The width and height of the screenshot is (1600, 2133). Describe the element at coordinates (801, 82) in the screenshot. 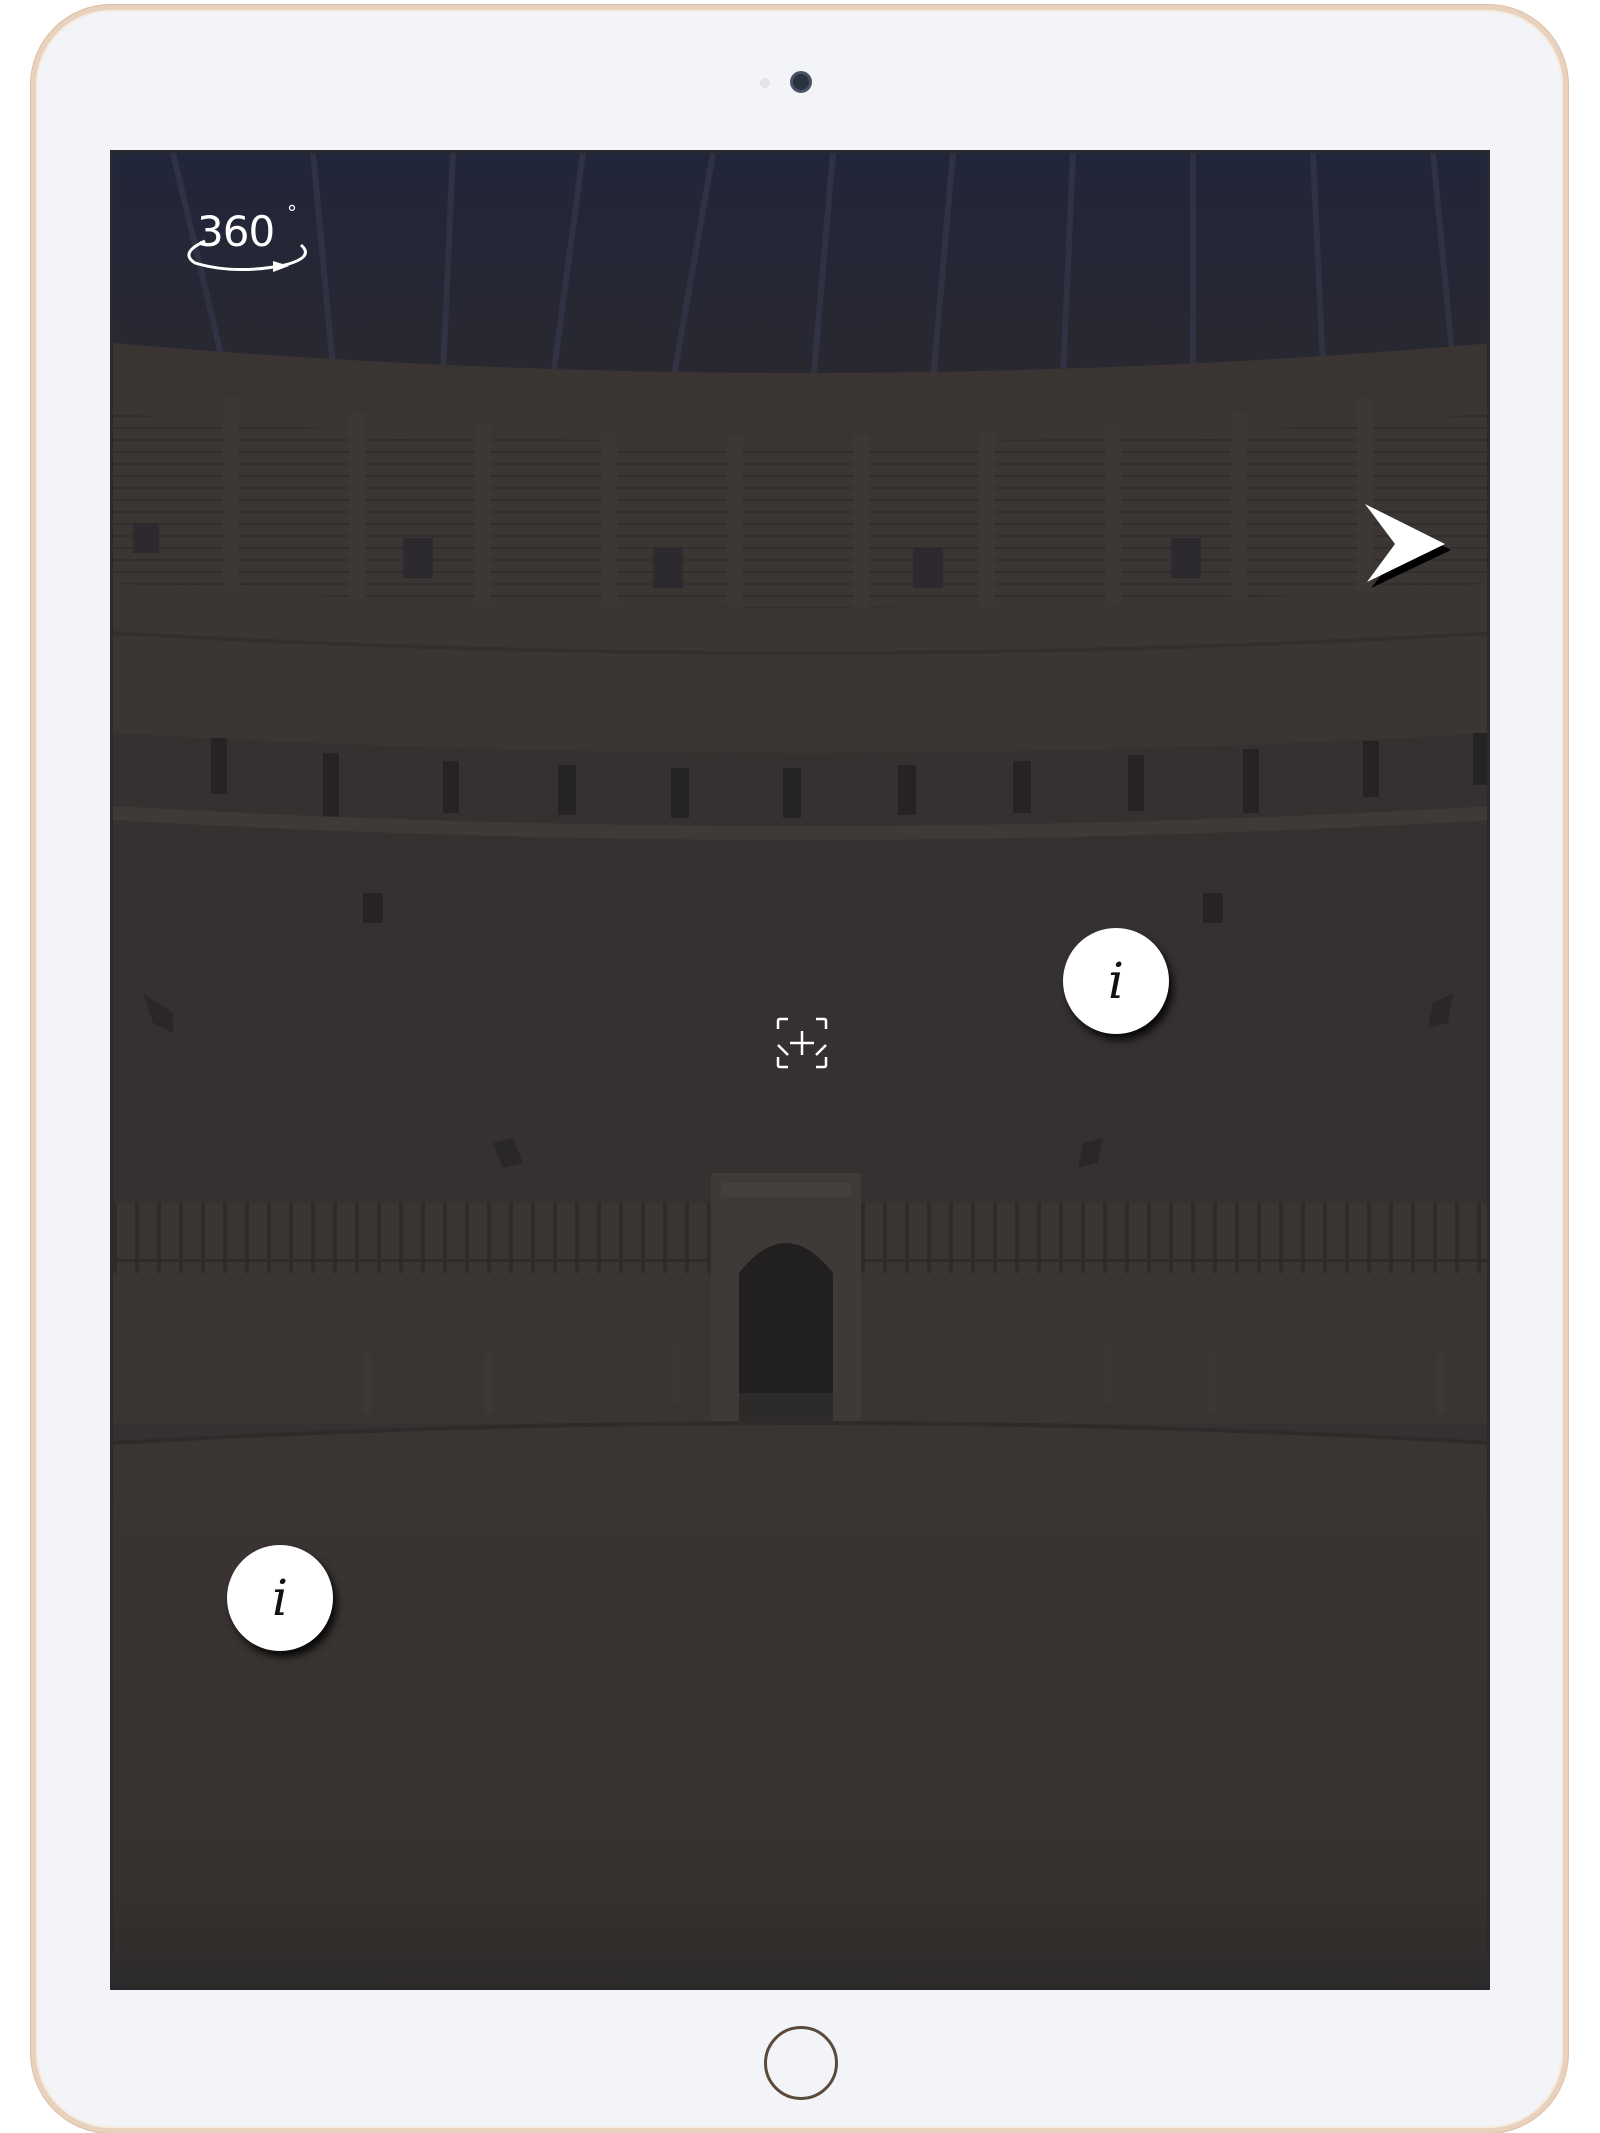

I see `front-camera` at that location.